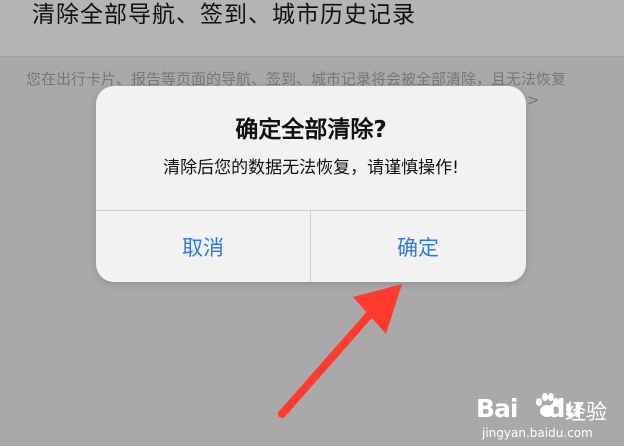 The height and width of the screenshot is (446, 624). I want to click on watermark-url: jingyan.baidu.com, so click(537, 433).